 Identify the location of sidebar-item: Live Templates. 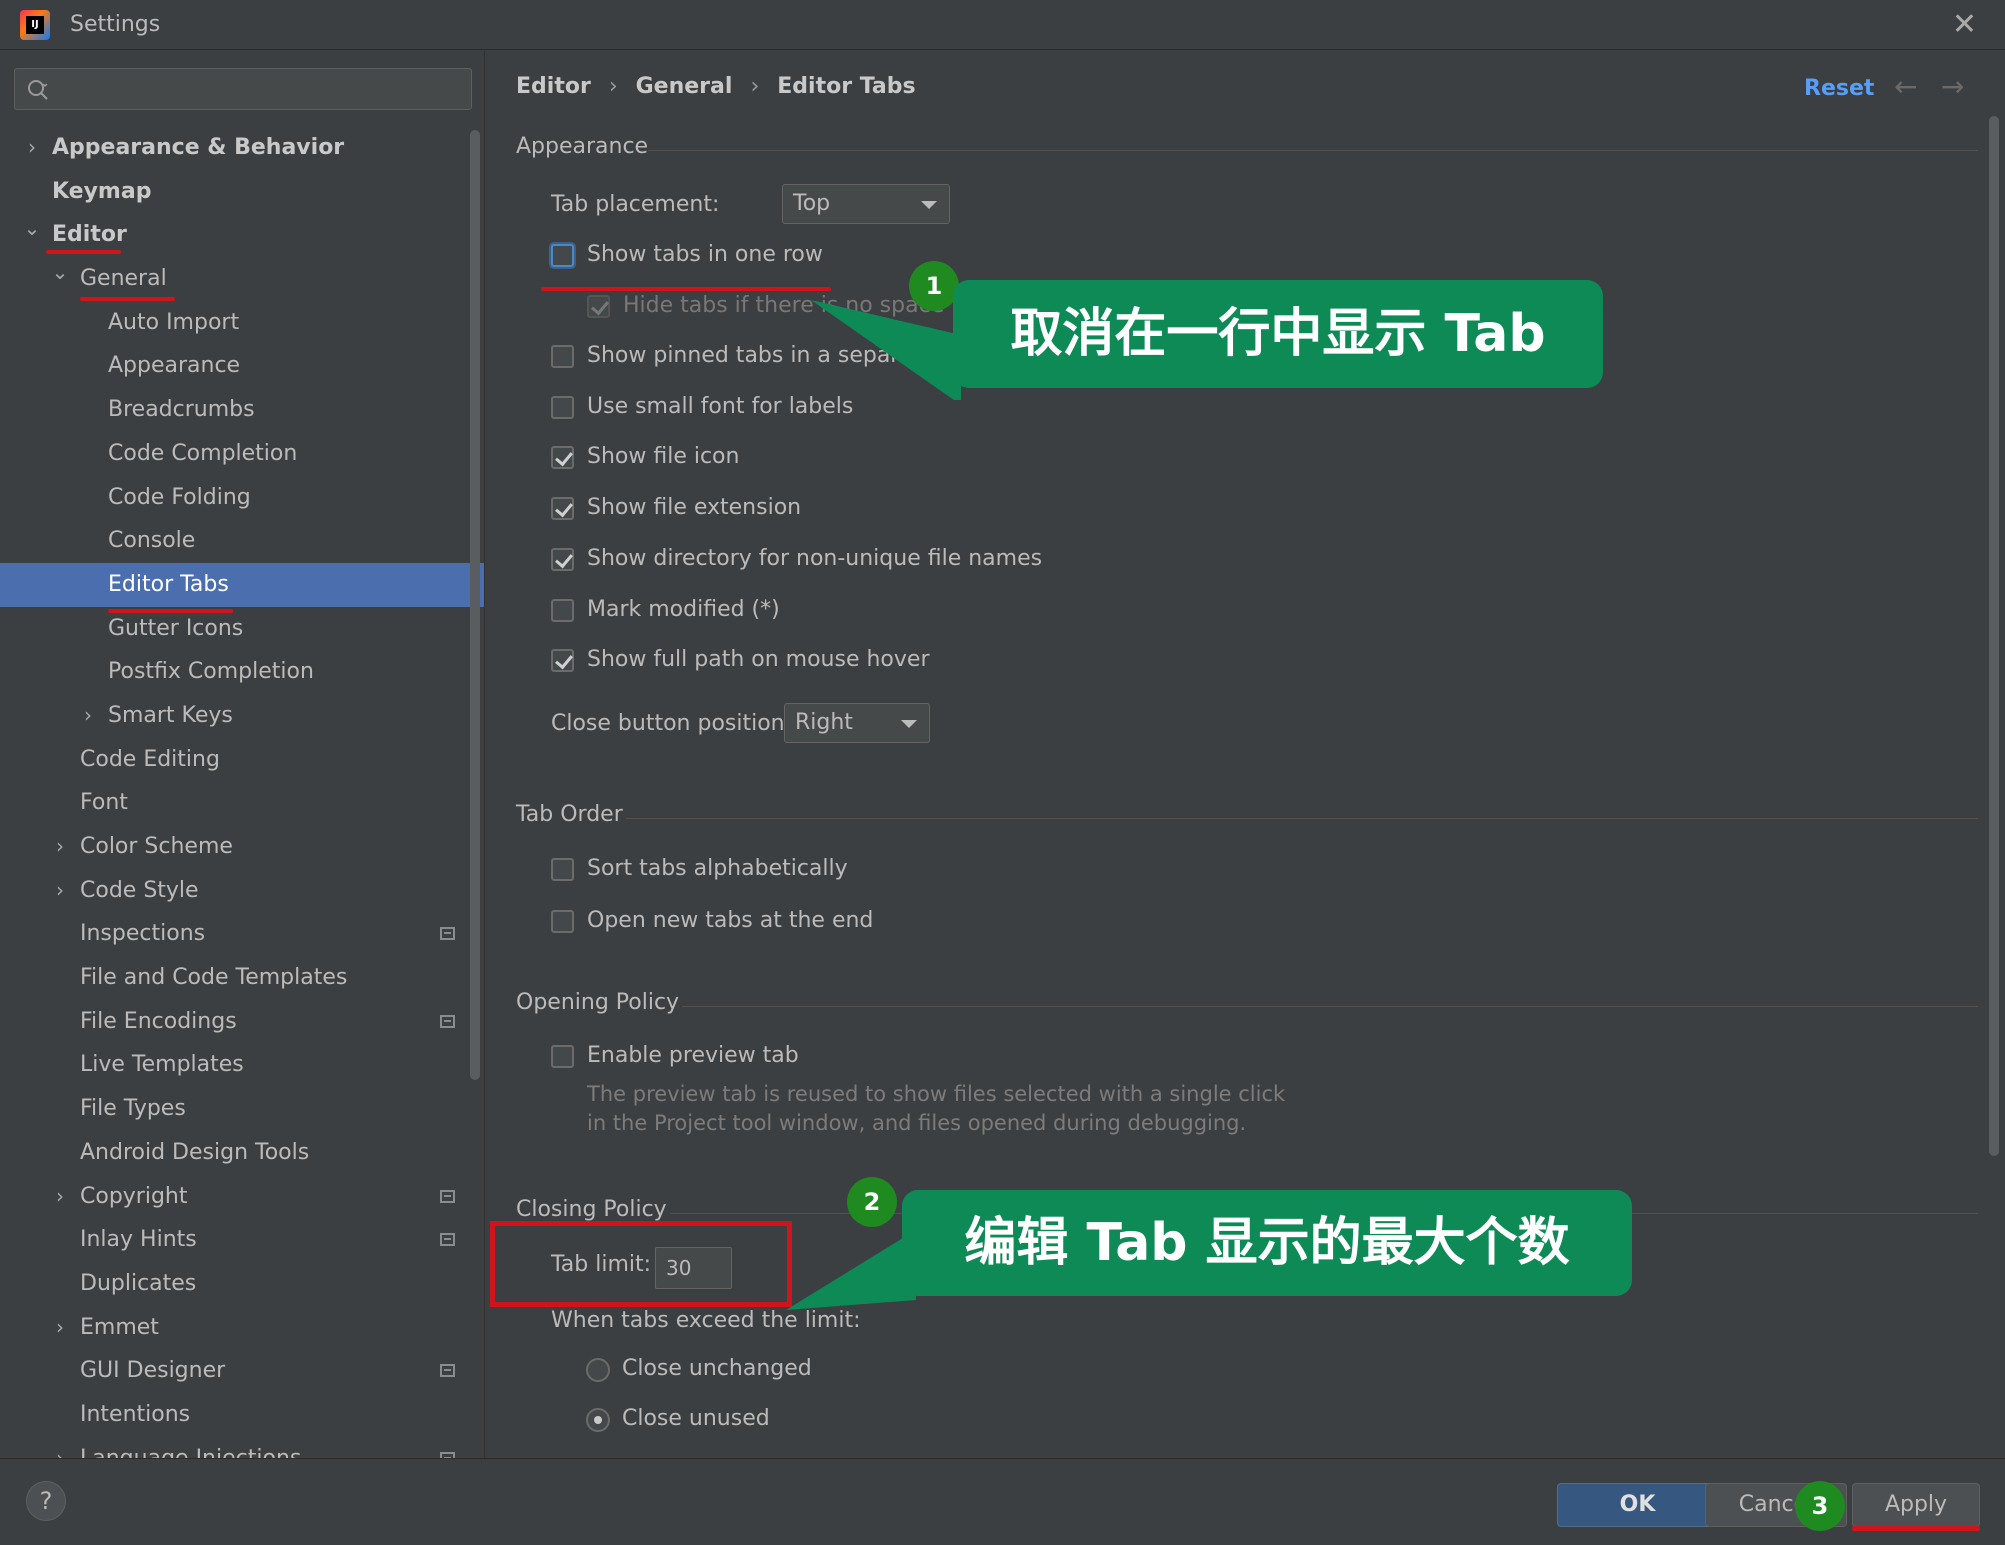
(242, 1065).